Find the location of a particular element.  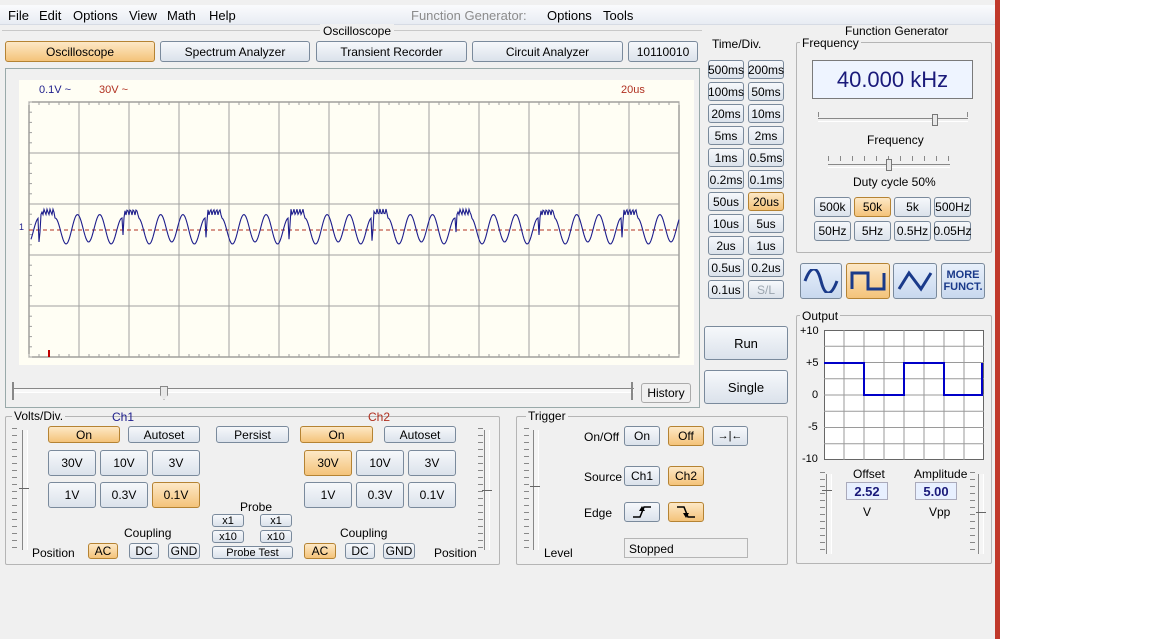

trigger-on-button: On is located at coordinates (642, 436).